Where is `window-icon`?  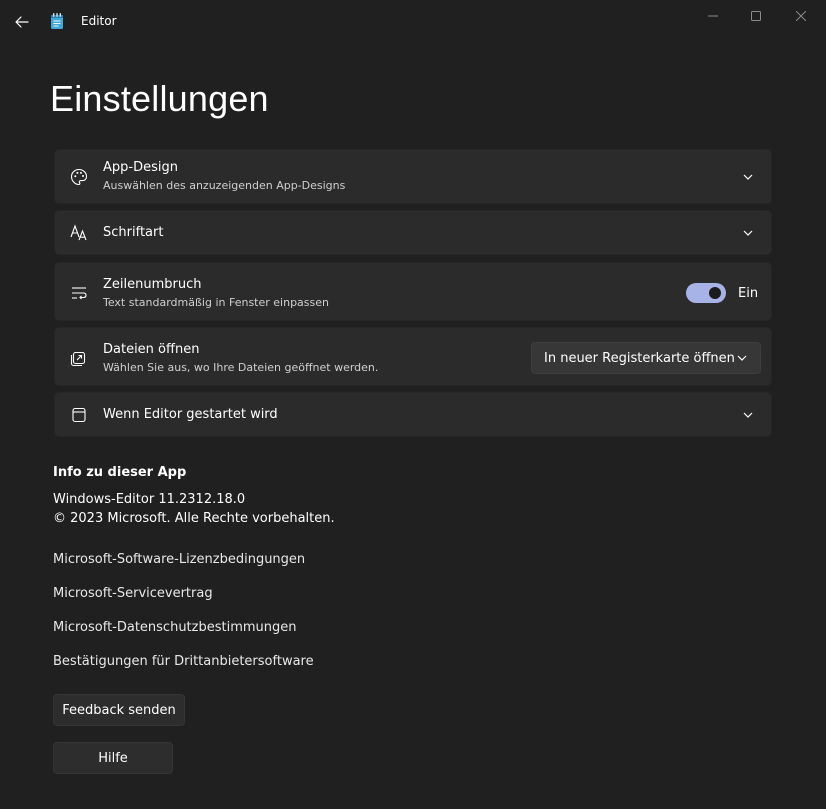 window-icon is located at coordinates (79, 415).